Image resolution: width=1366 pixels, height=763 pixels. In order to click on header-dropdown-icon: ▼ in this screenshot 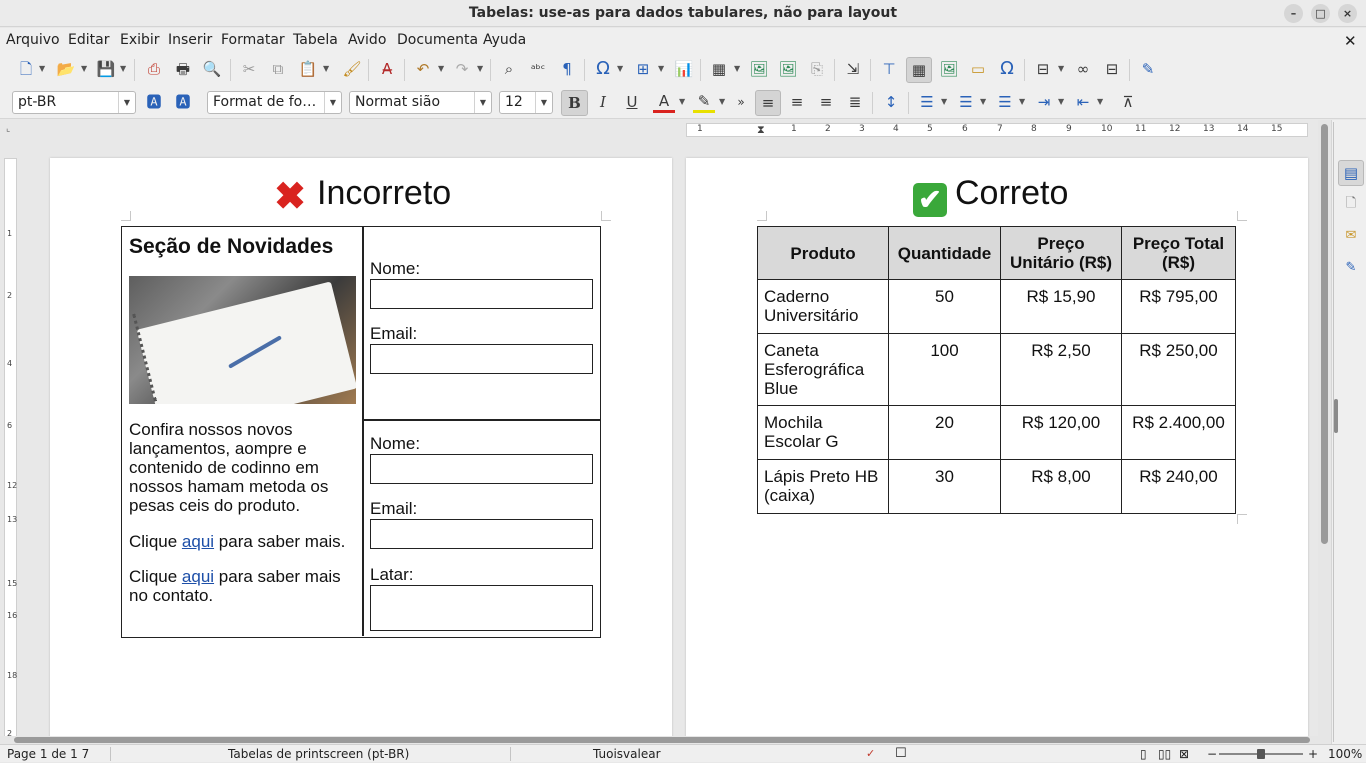, I will do `click(1062, 69)`.